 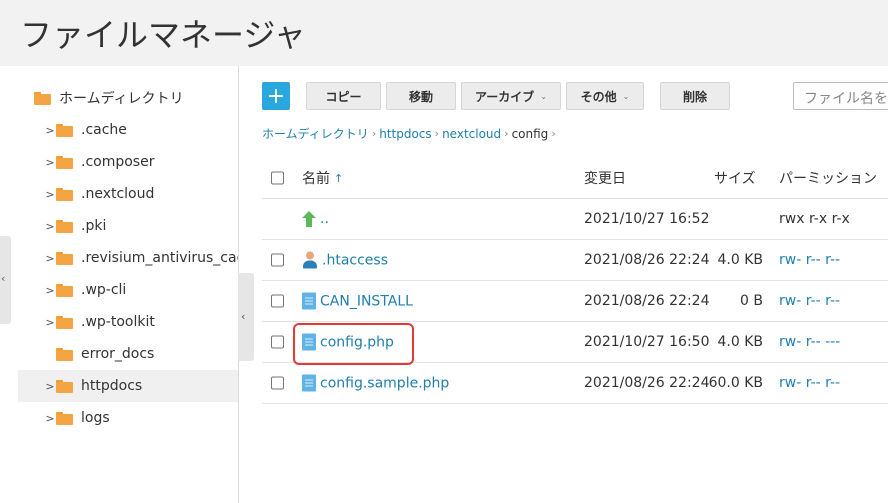 What do you see at coordinates (511, 96) in the screenshot?
I see `archive-button: アーカイブ ⌄` at bounding box center [511, 96].